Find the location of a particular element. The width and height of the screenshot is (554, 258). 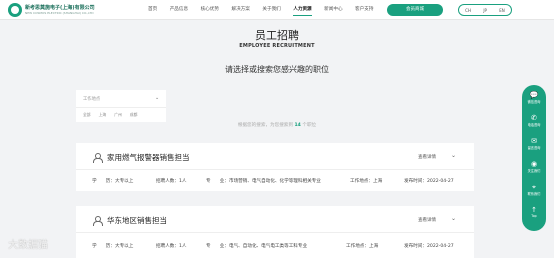

nav-hr: 人力资源 is located at coordinates (303, 11).